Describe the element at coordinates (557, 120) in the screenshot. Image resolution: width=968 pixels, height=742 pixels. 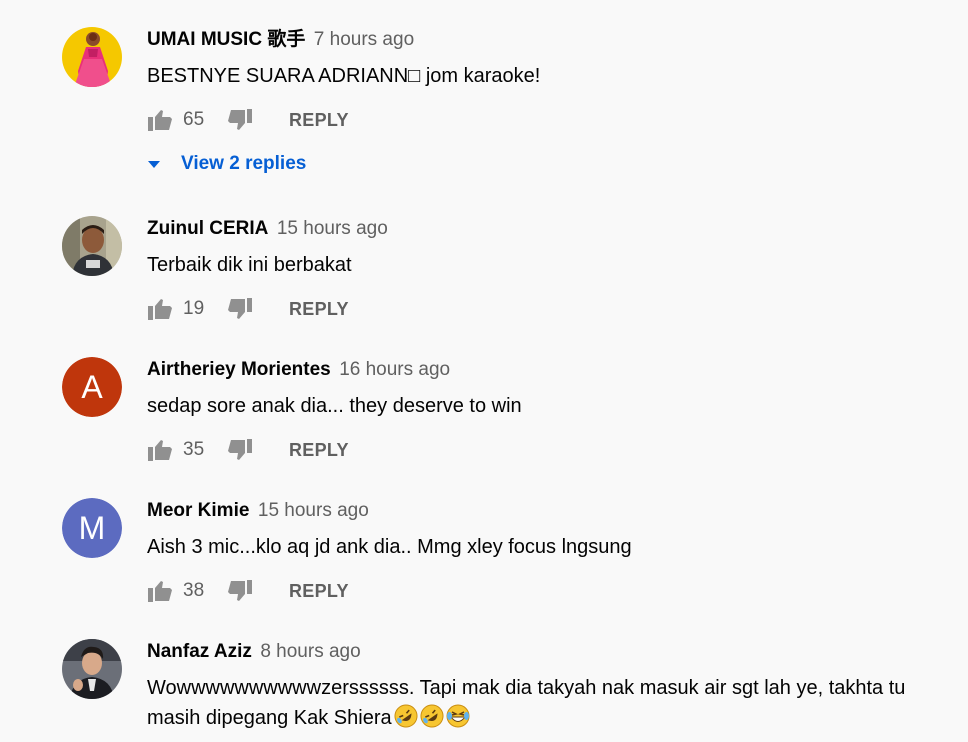
I see `comment-toolbar: 65 REPLY` at that location.